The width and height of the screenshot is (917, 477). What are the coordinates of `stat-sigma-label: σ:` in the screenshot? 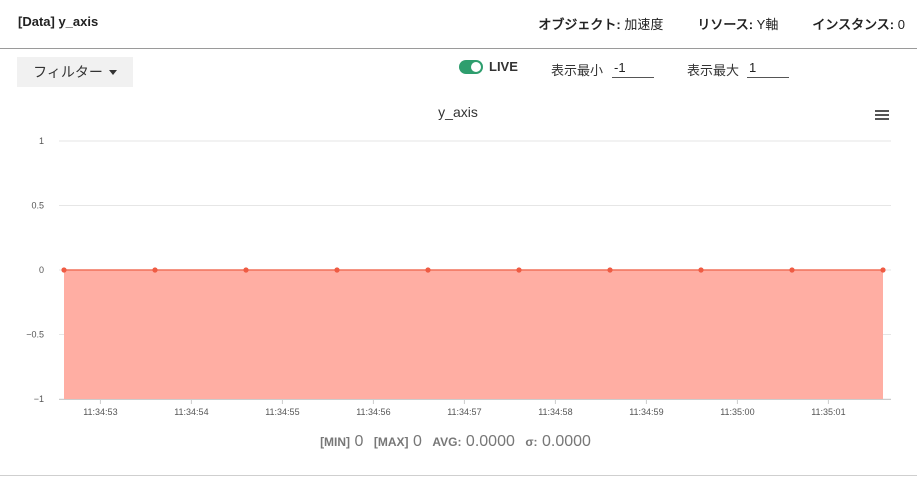 It's located at (531, 442).